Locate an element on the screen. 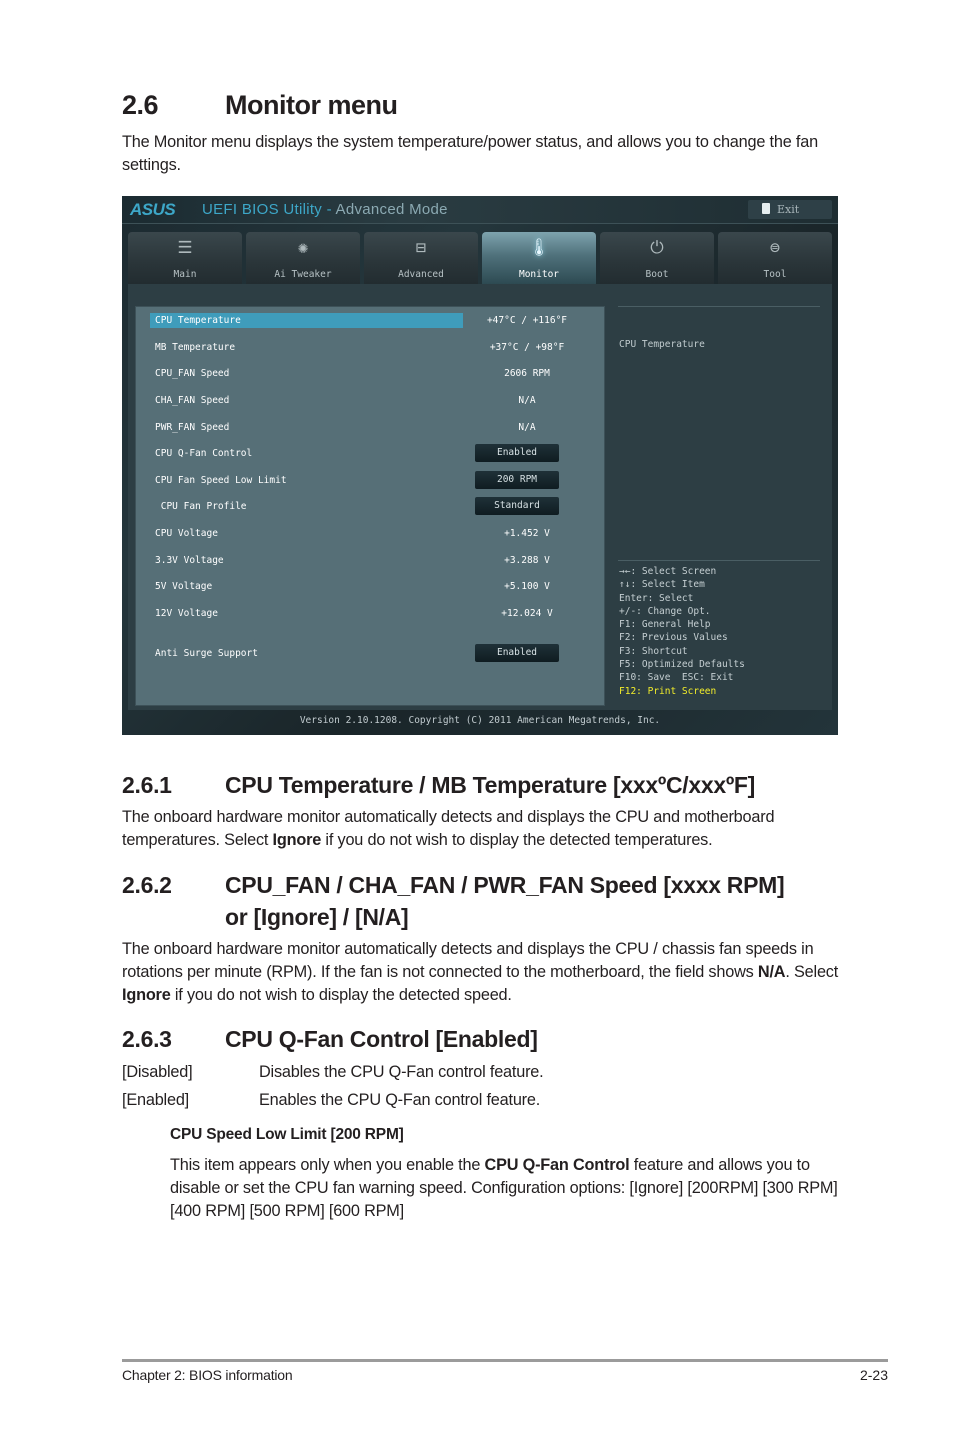 This screenshot has width=954, height=1438. section-title: Monitor menu is located at coordinates (311, 105).